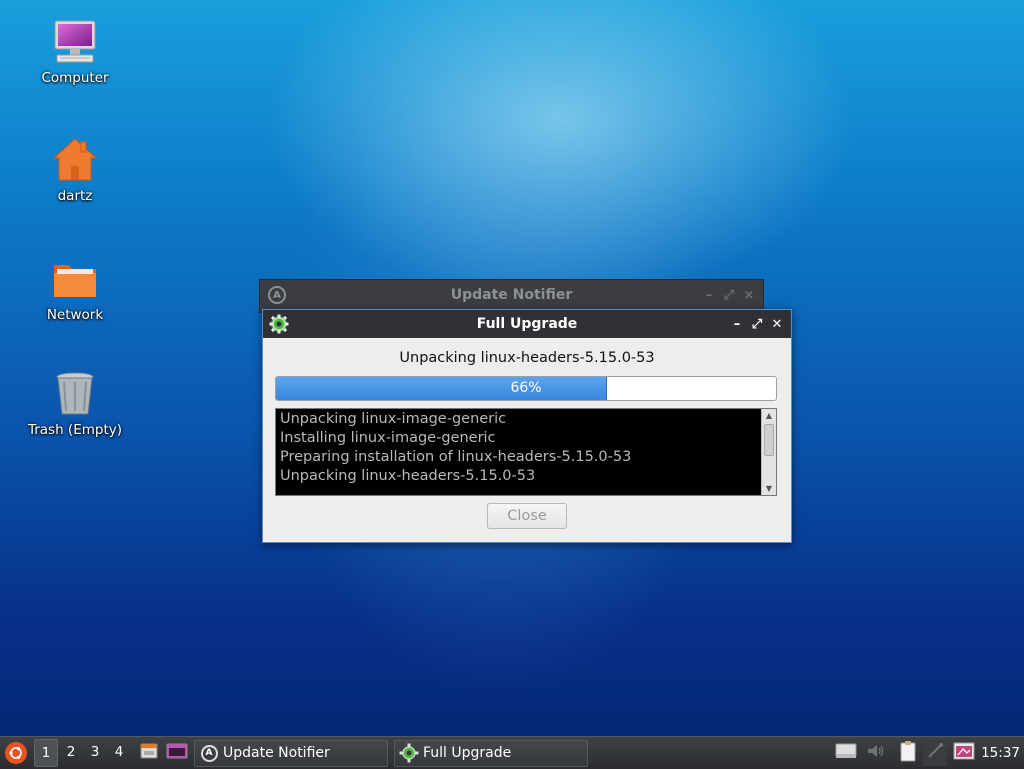 The width and height of the screenshot is (1024, 769). I want to click on log-line: Unpacking linux-headers-5.15.0-53, so click(408, 476).